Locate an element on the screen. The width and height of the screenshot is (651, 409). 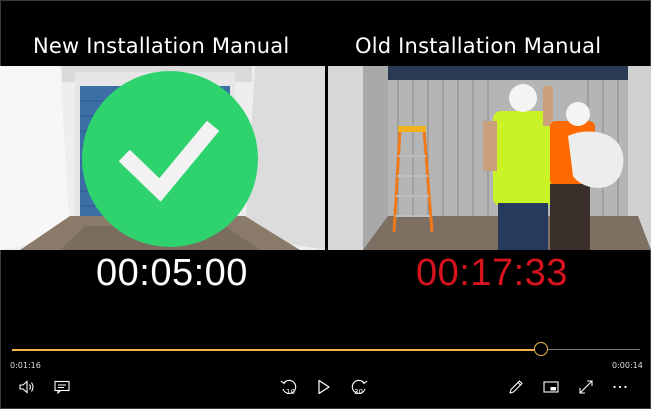
seek-bar is located at coordinates (326, 349).